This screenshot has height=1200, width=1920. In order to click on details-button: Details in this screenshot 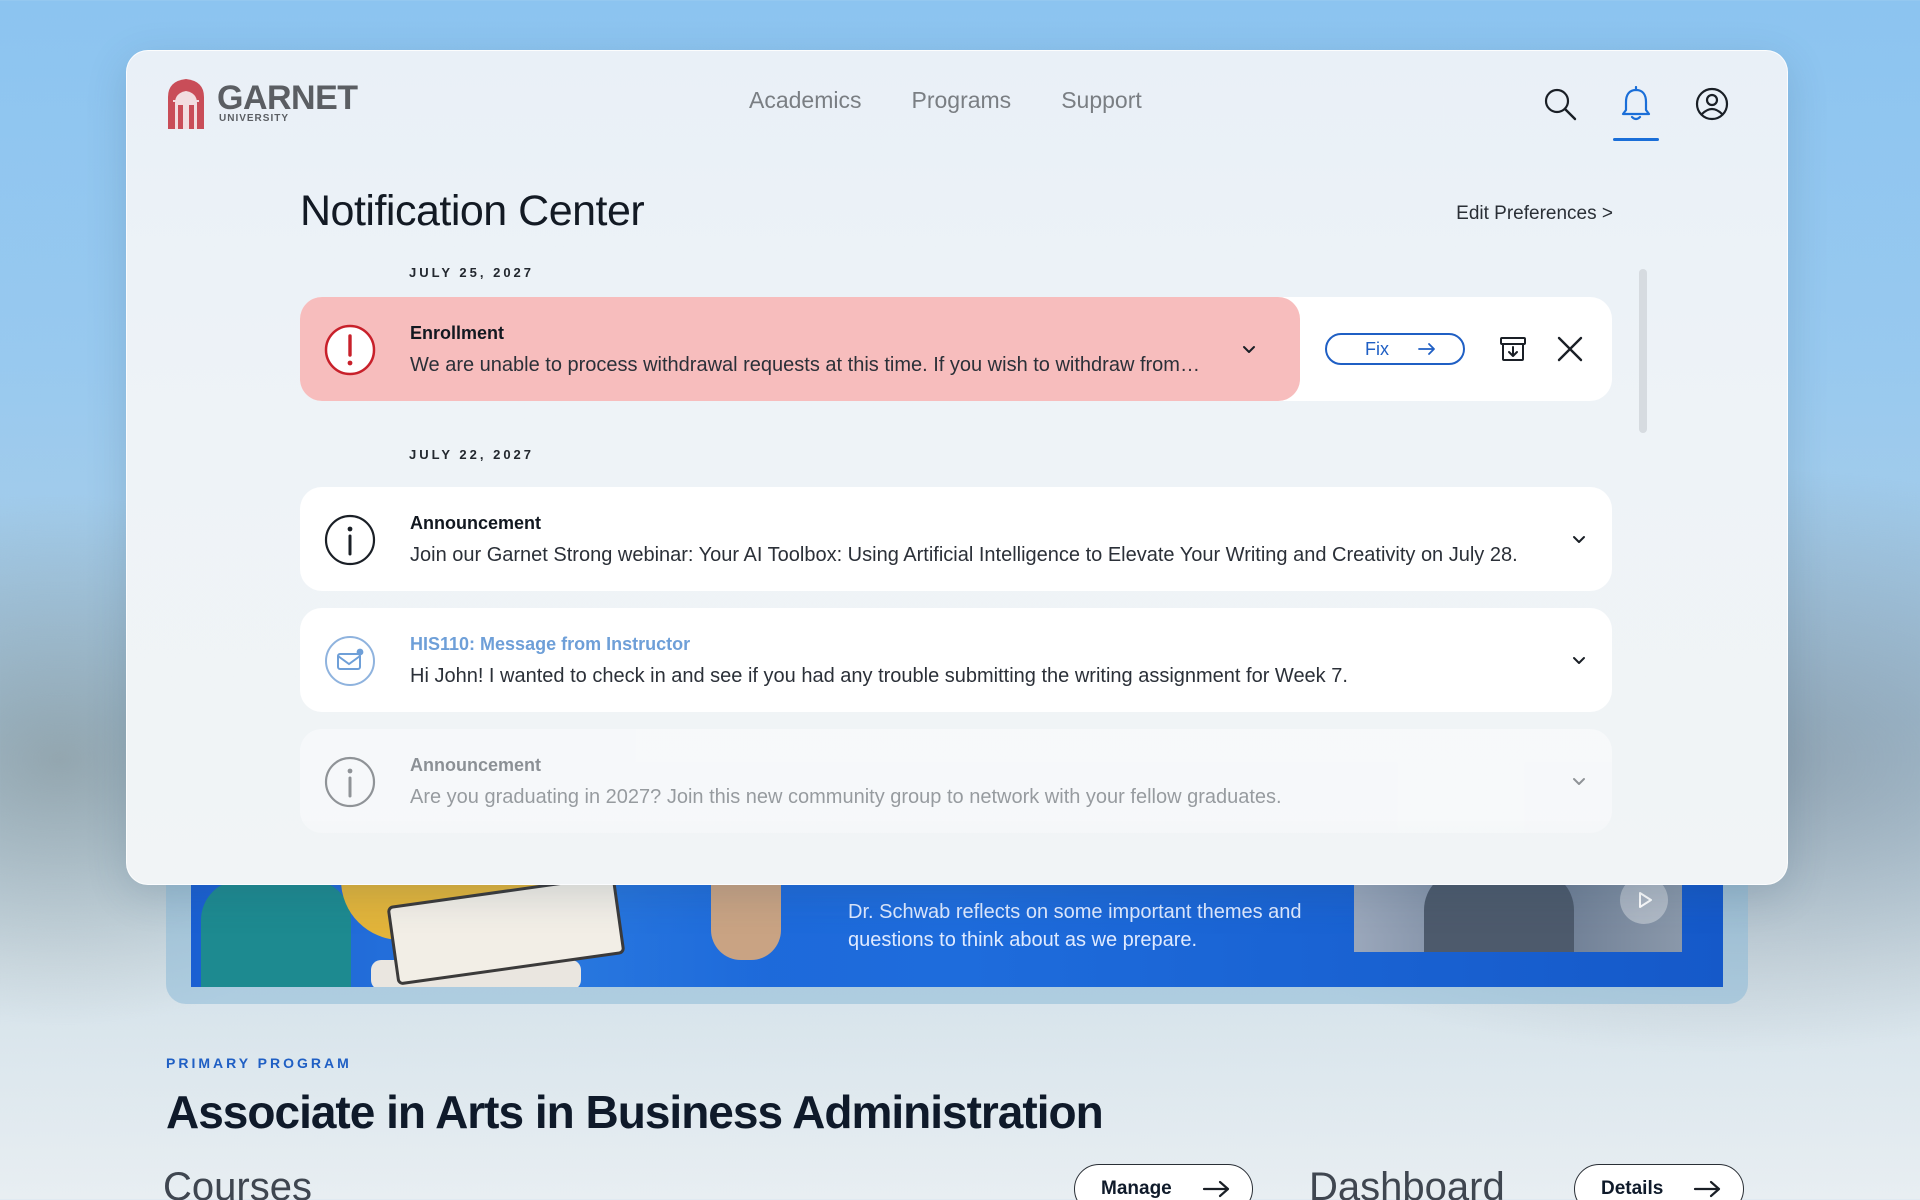, I will do `click(1659, 1182)`.